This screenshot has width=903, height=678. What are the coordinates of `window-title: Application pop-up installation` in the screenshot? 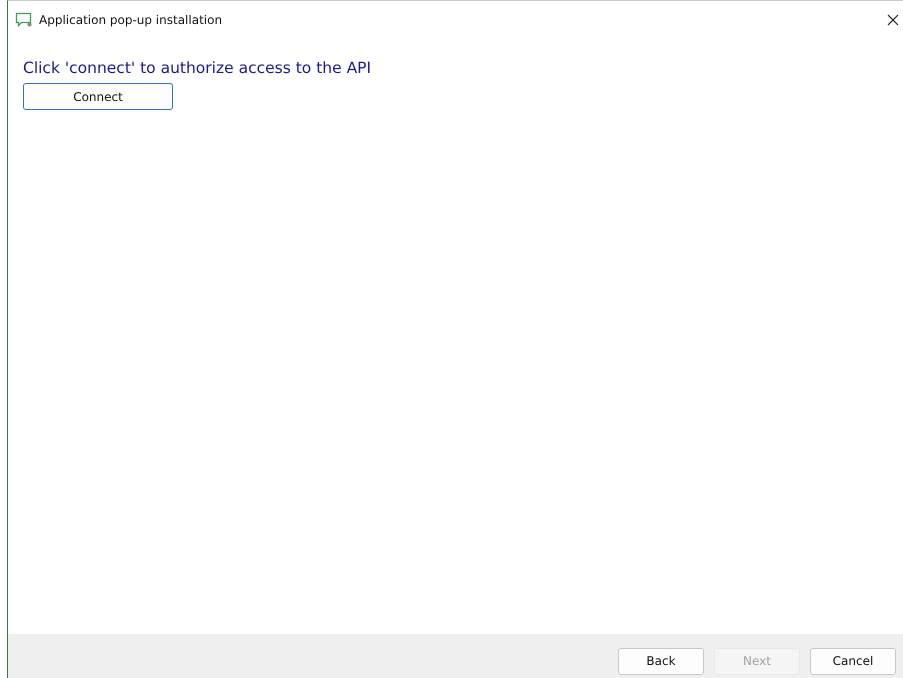 It's located at (130, 20).